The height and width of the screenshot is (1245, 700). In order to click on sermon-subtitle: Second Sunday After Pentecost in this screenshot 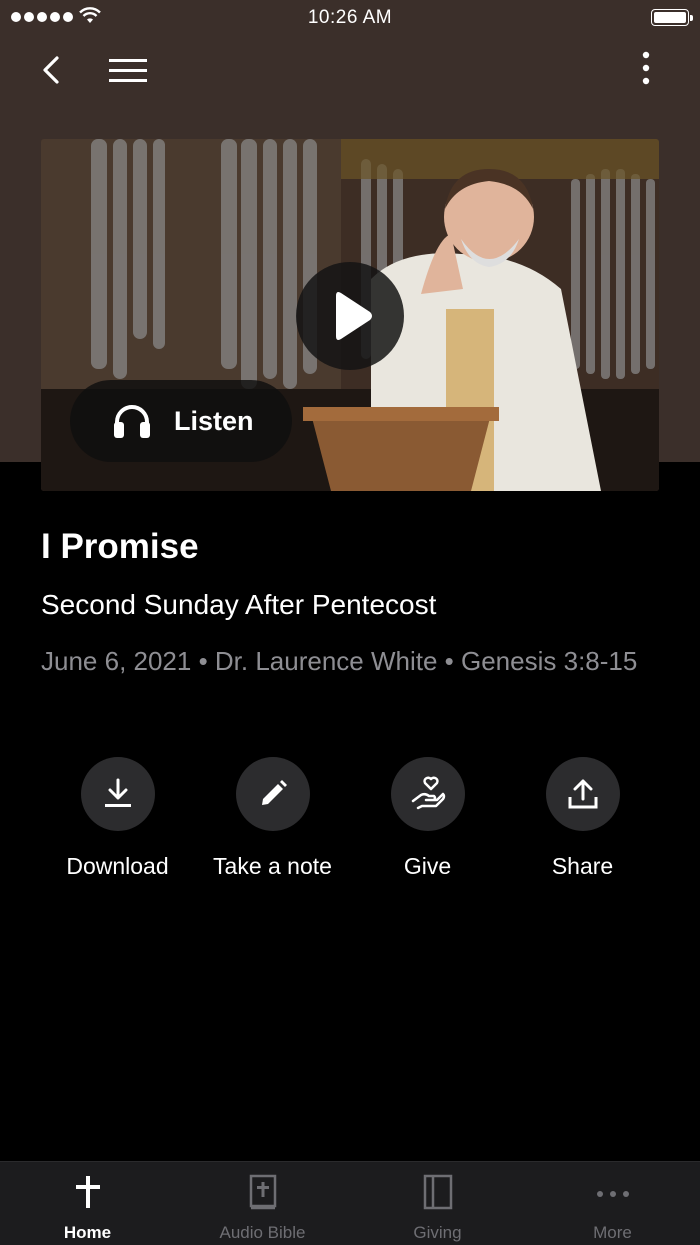, I will do `click(239, 604)`.